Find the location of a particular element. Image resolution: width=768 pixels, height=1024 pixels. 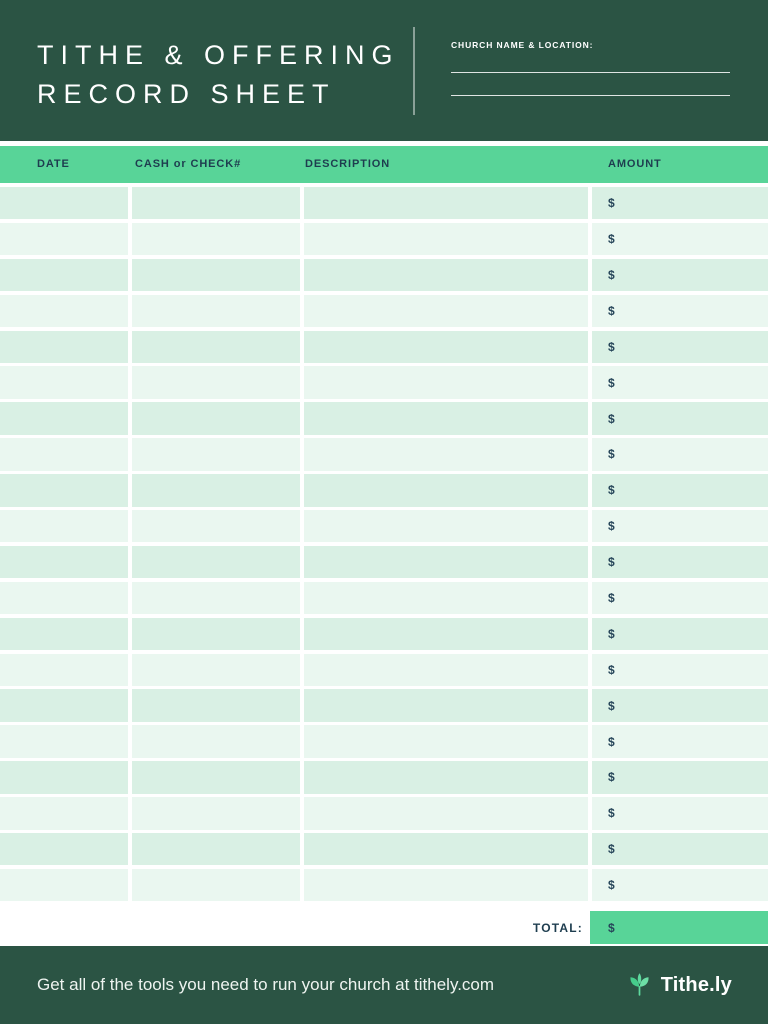

church-location-blank-line is located at coordinates (590, 95).